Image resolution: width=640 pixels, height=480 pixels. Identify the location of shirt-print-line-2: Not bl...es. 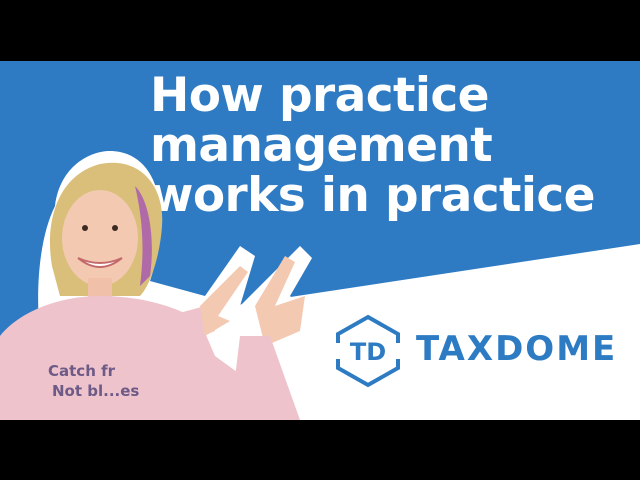
(95, 391).